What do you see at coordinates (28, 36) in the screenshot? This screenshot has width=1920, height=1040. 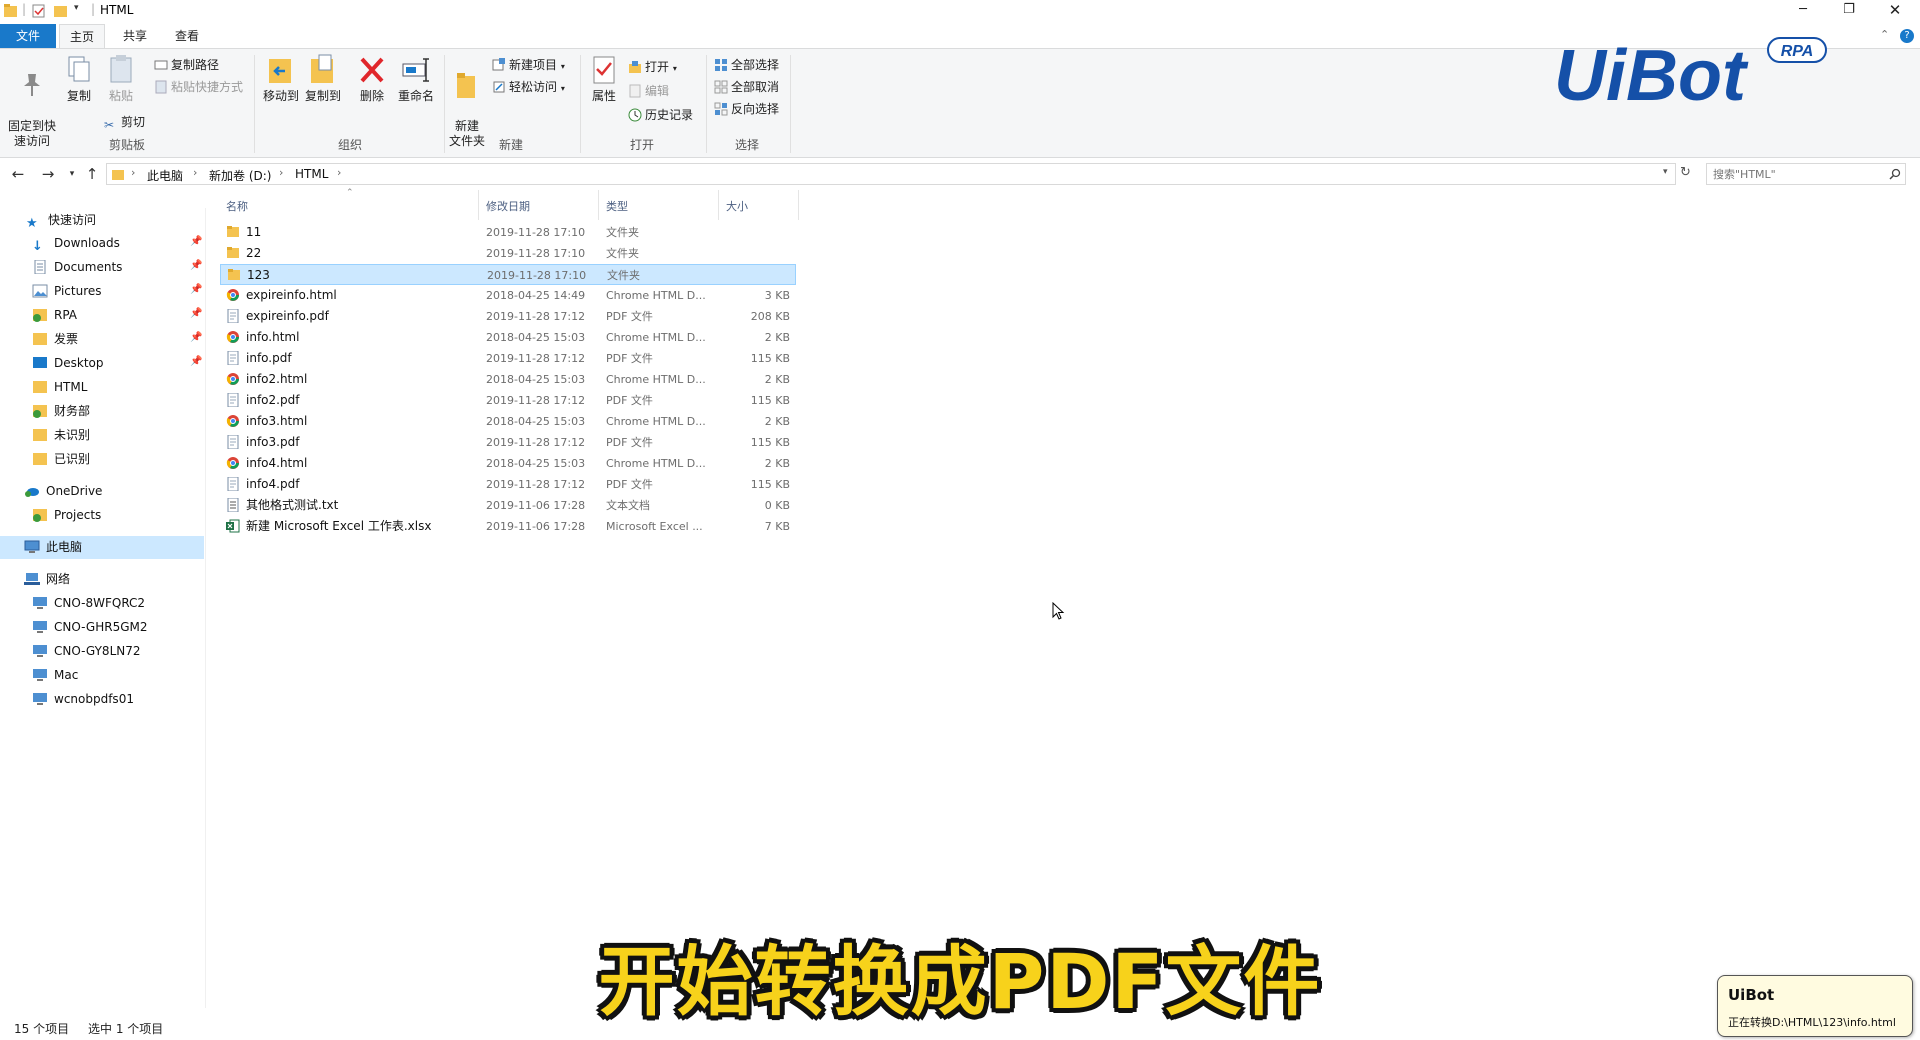 I see `tab-file: 文件` at bounding box center [28, 36].